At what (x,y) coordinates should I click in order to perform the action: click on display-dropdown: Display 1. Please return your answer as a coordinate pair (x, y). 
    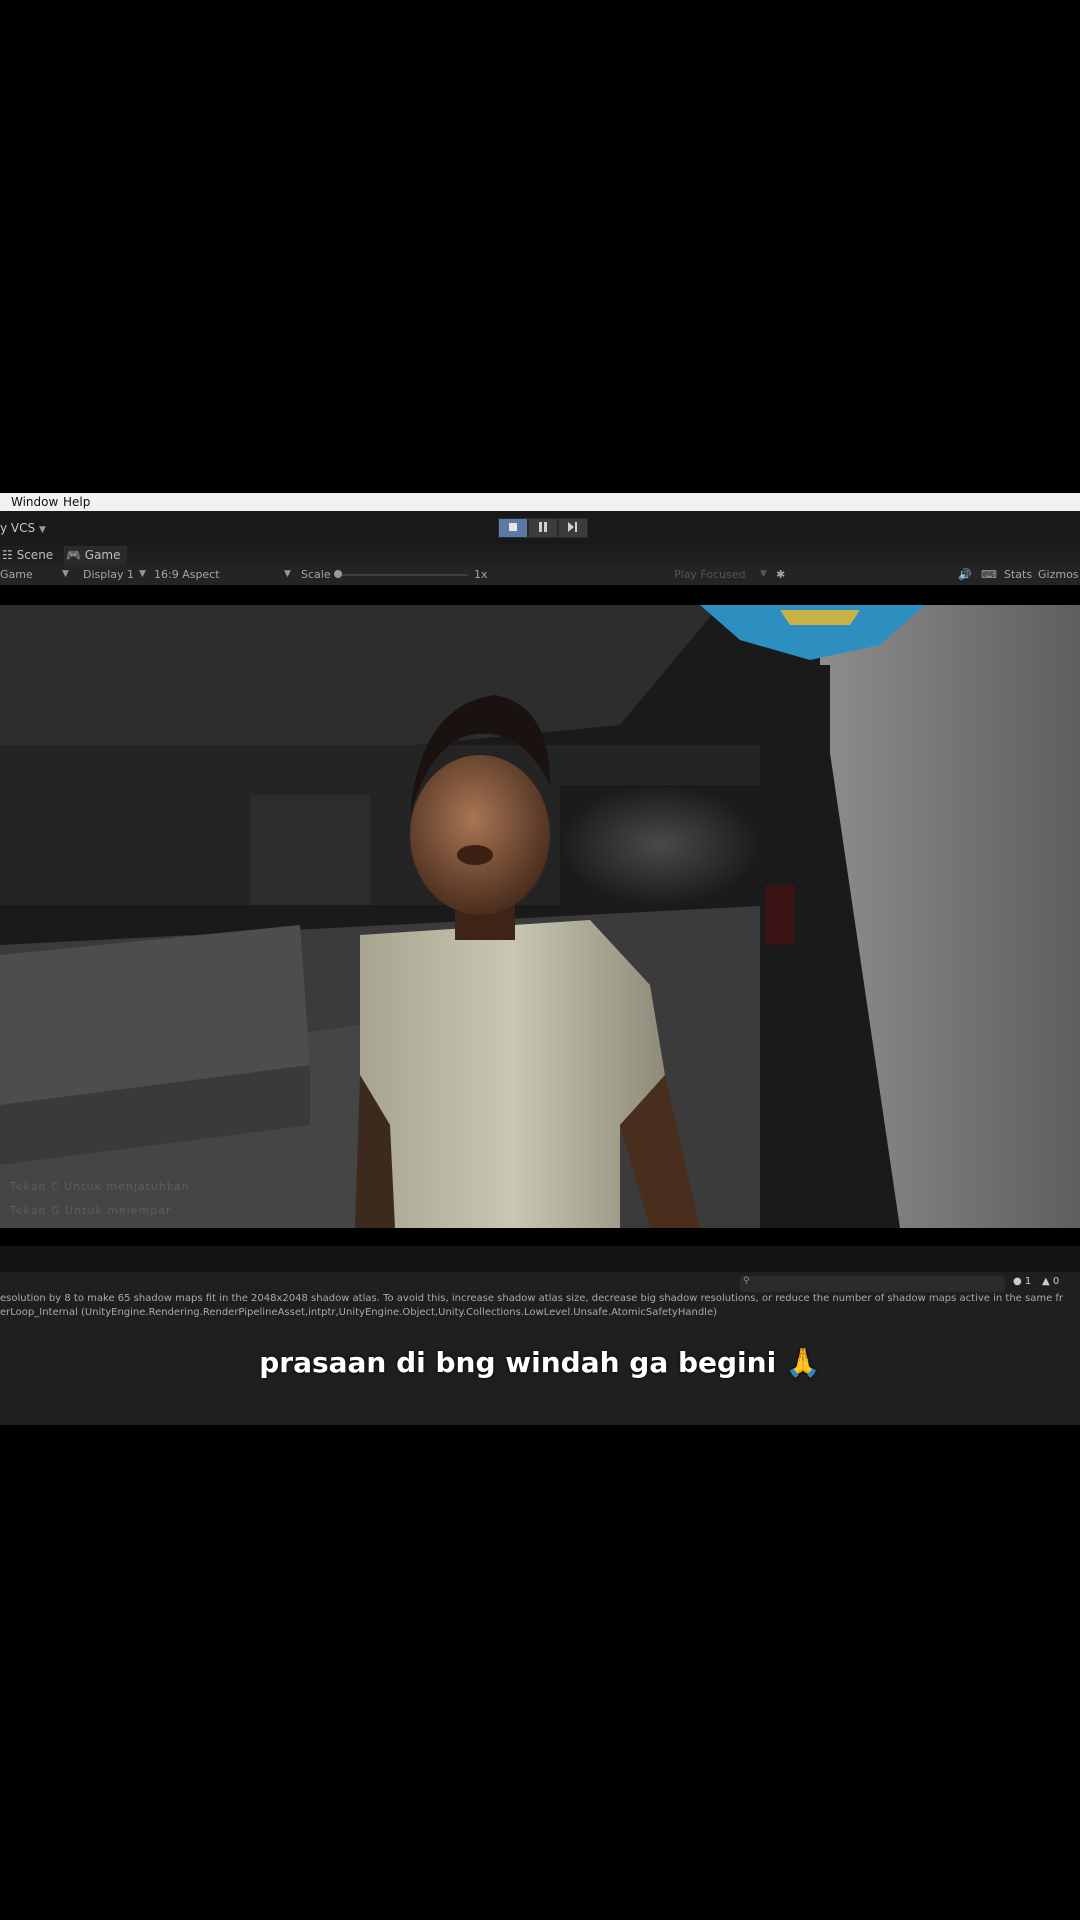
    Looking at the image, I should click on (108, 575).